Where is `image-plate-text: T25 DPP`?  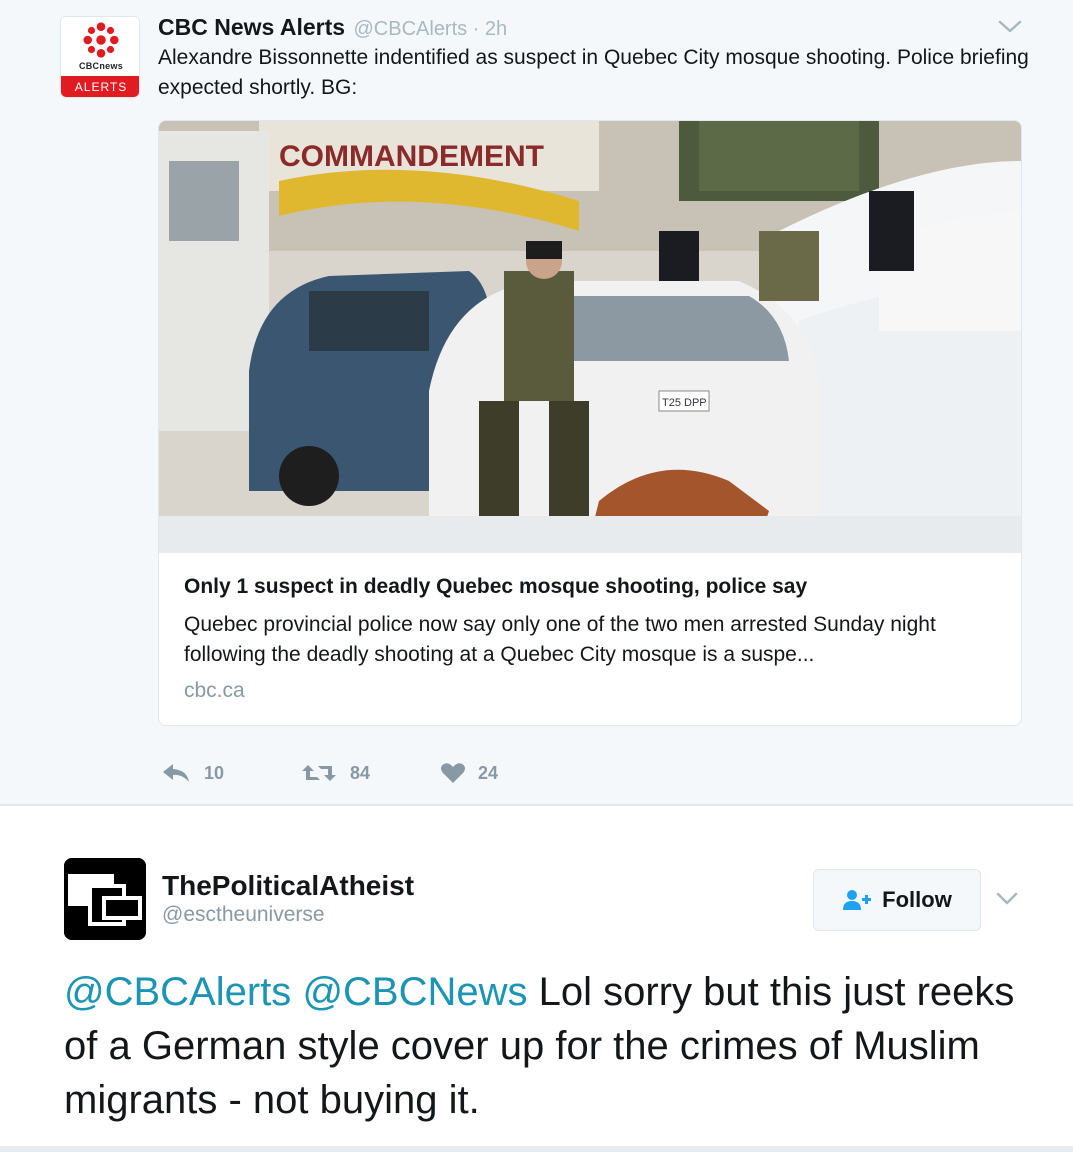 image-plate-text: T25 DPP is located at coordinates (684, 403).